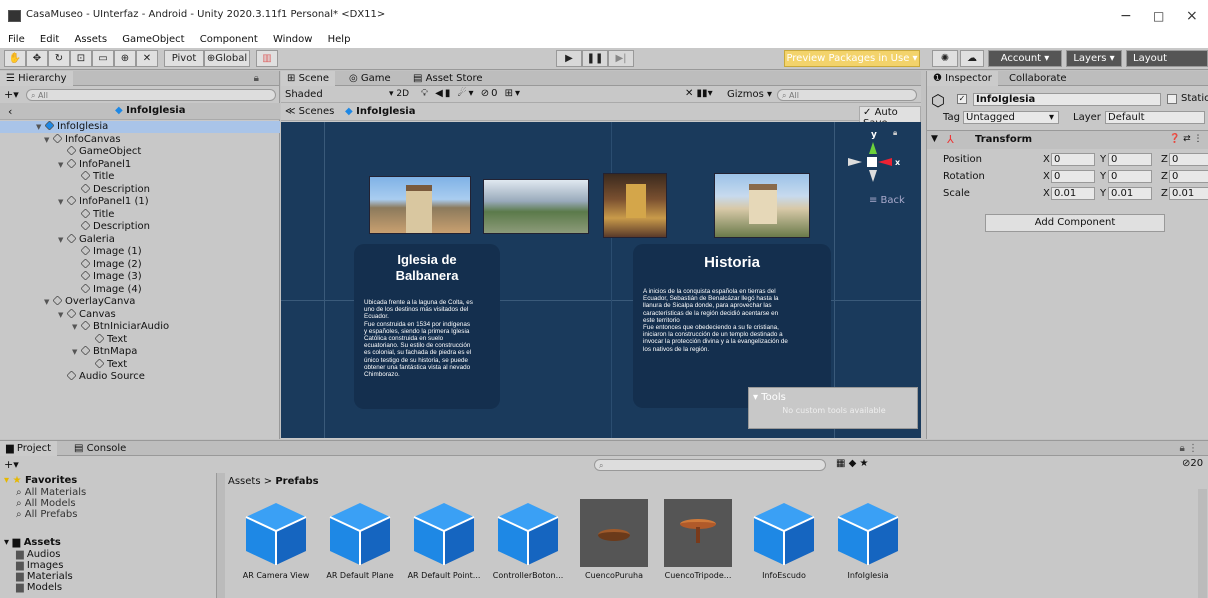  What do you see at coordinates (885, 162) in the screenshot?
I see `x-axis-cone` at bounding box center [885, 162].